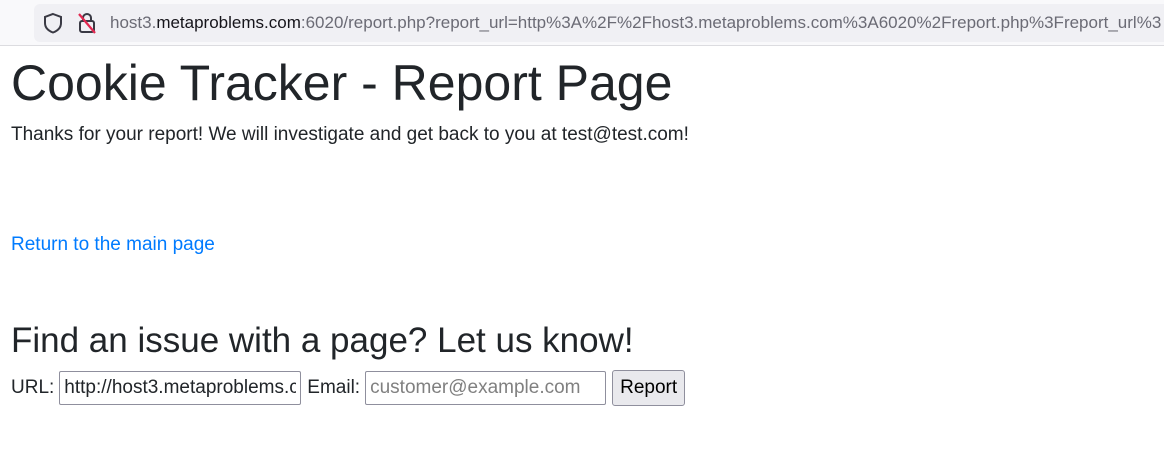 The image size is (1164, 459). I want to click on shield-icon, so click(53, 23).